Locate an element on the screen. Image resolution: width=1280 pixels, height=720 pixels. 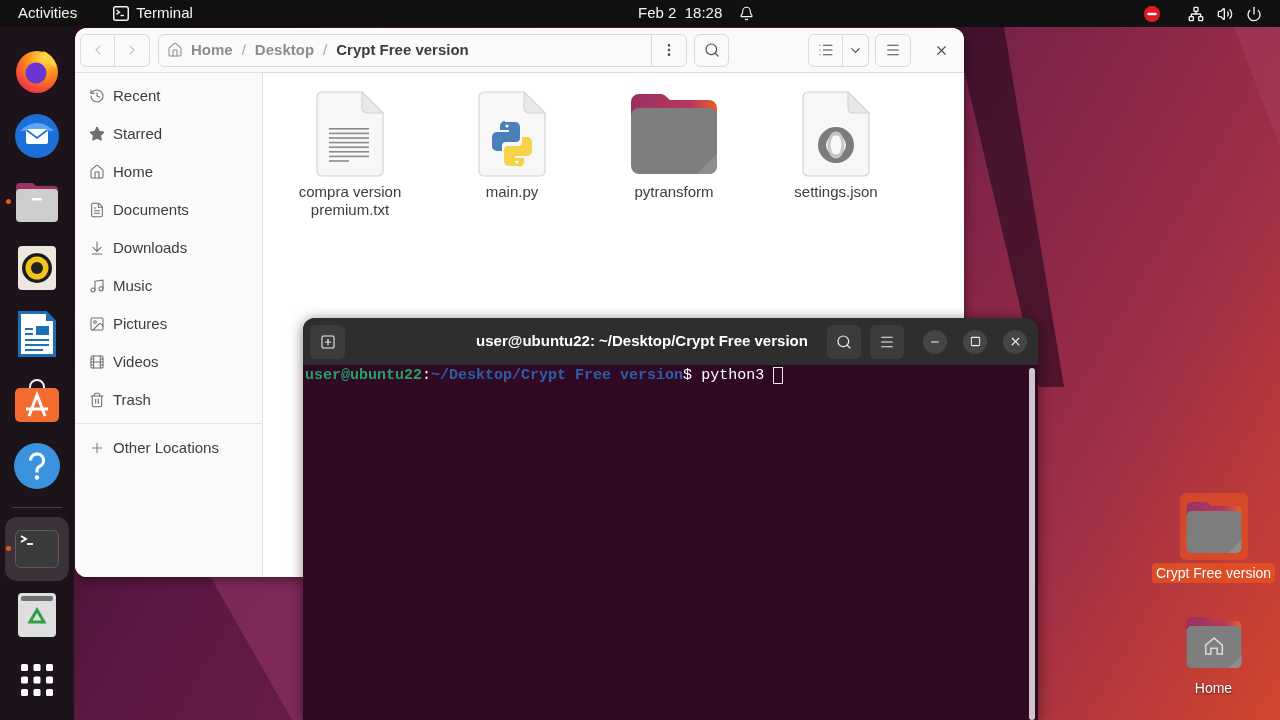
file-cabinet-icon is located at coordinates (37, 202).